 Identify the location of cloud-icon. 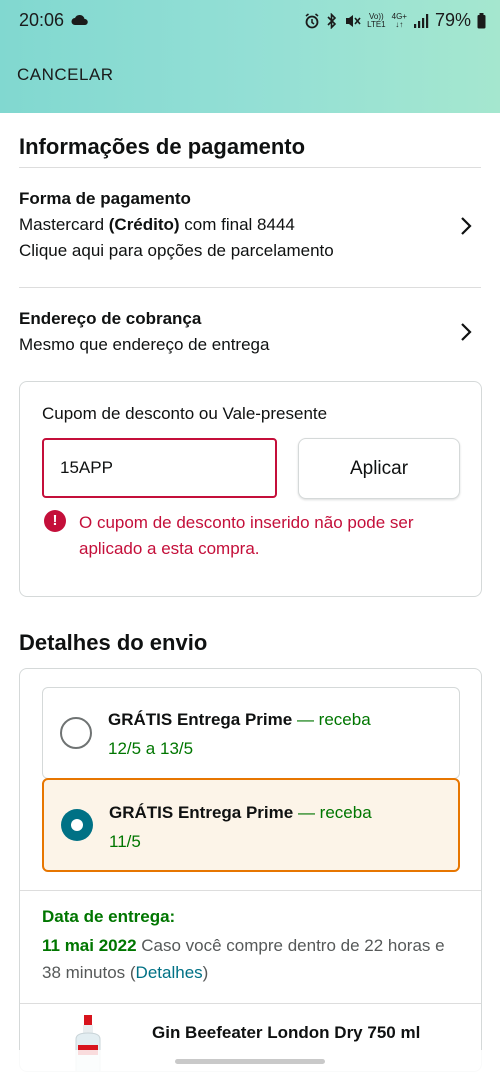
(79, 19).